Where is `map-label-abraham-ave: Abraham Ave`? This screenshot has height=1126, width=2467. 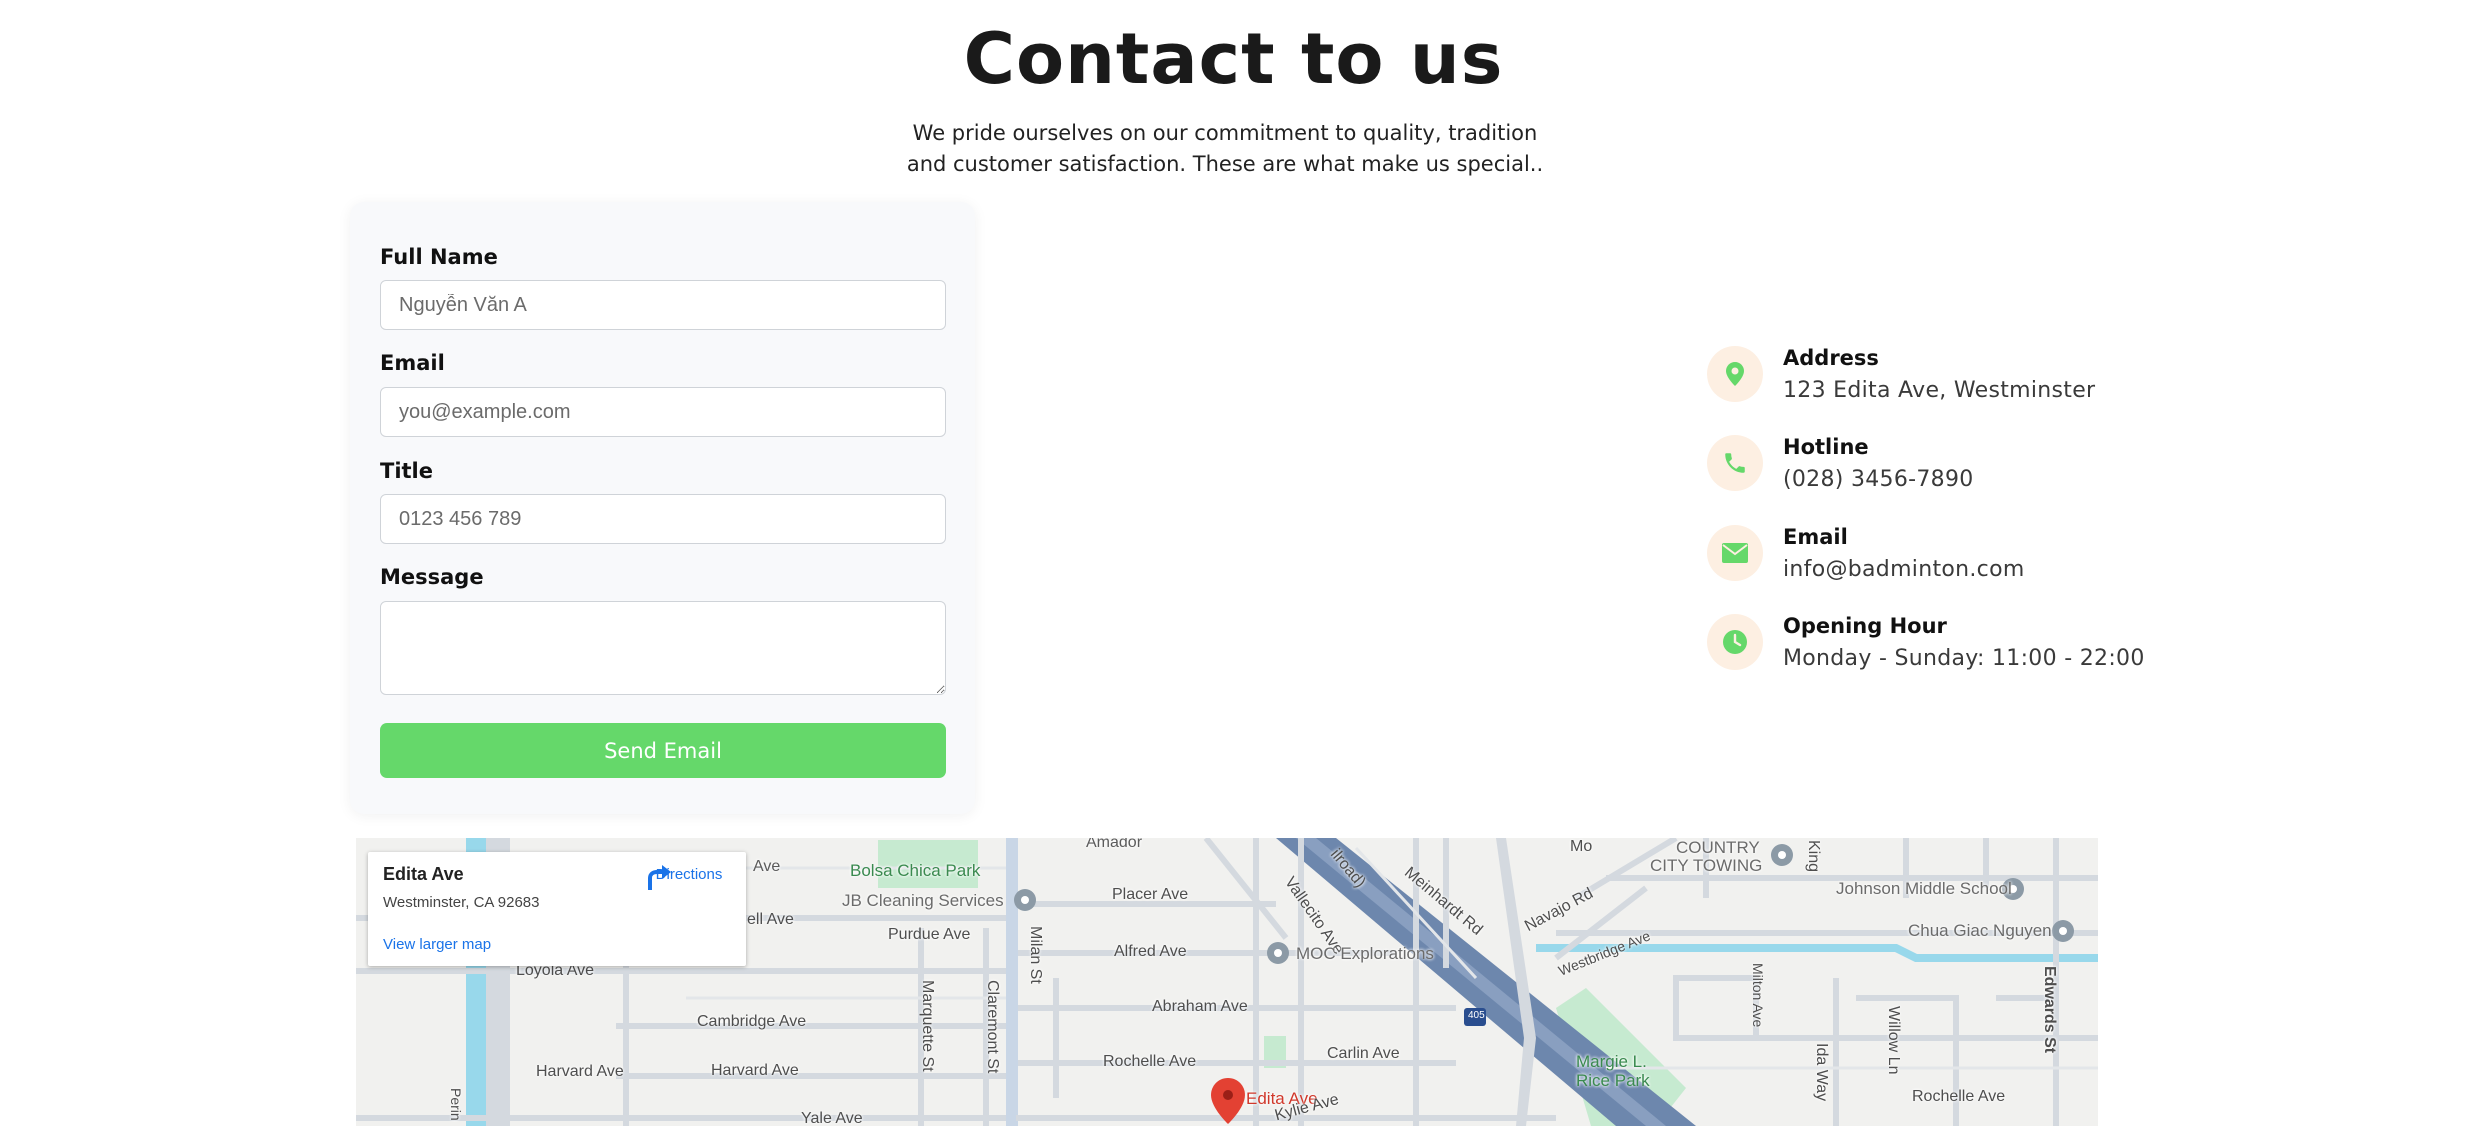 map-label-abraham-ave: Abraham Ave is located at coordinates (1200, 1006).